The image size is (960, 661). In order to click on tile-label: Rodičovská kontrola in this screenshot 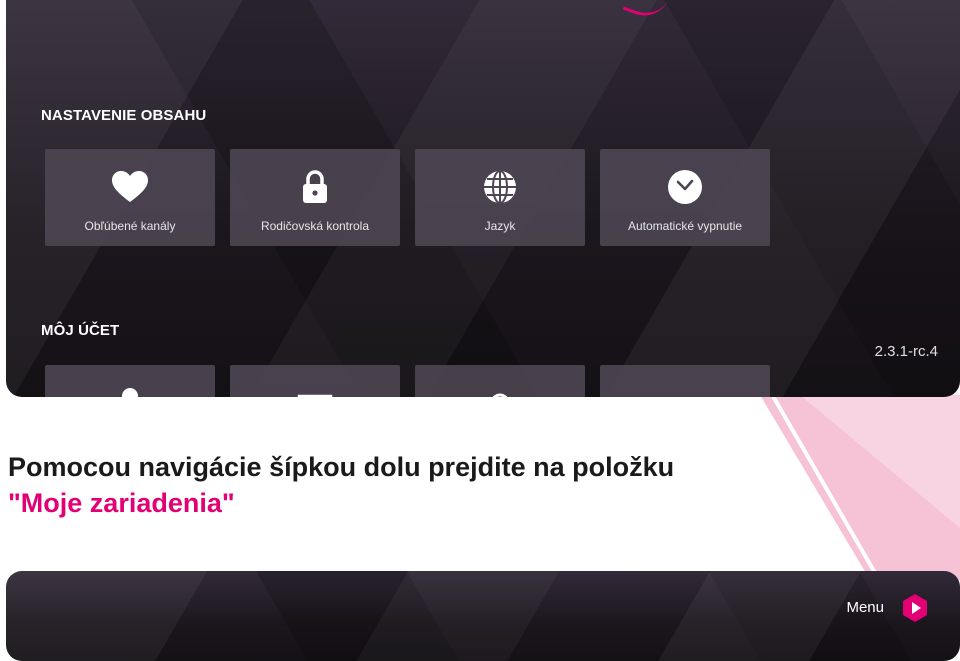, I will do `click(315, 226)`.